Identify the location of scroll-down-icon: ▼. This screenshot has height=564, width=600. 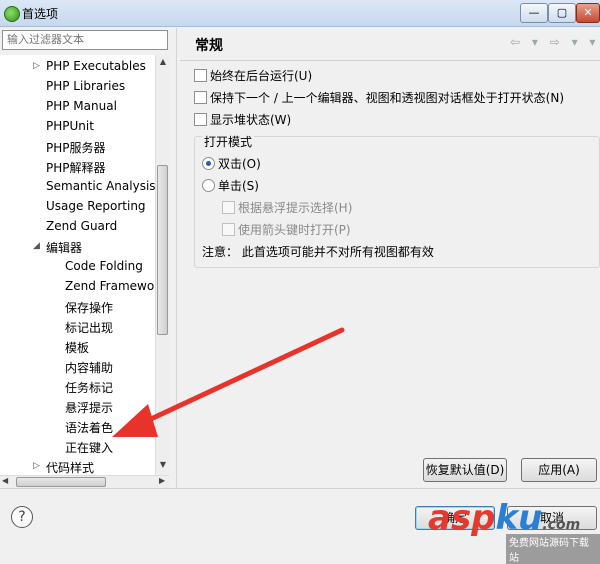
(163, 465).